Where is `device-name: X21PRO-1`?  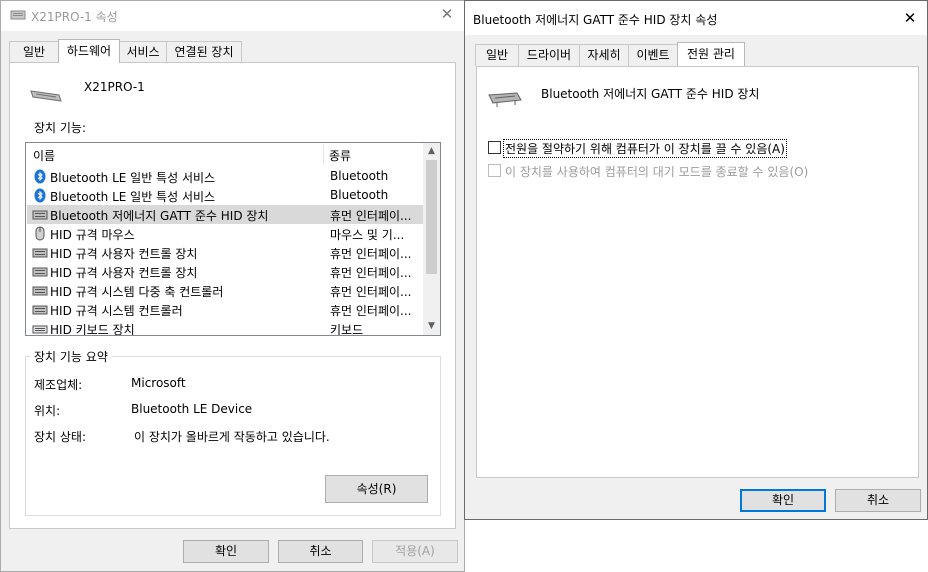
device-name: X21PRO-1 is located at coordinates (114, 87).